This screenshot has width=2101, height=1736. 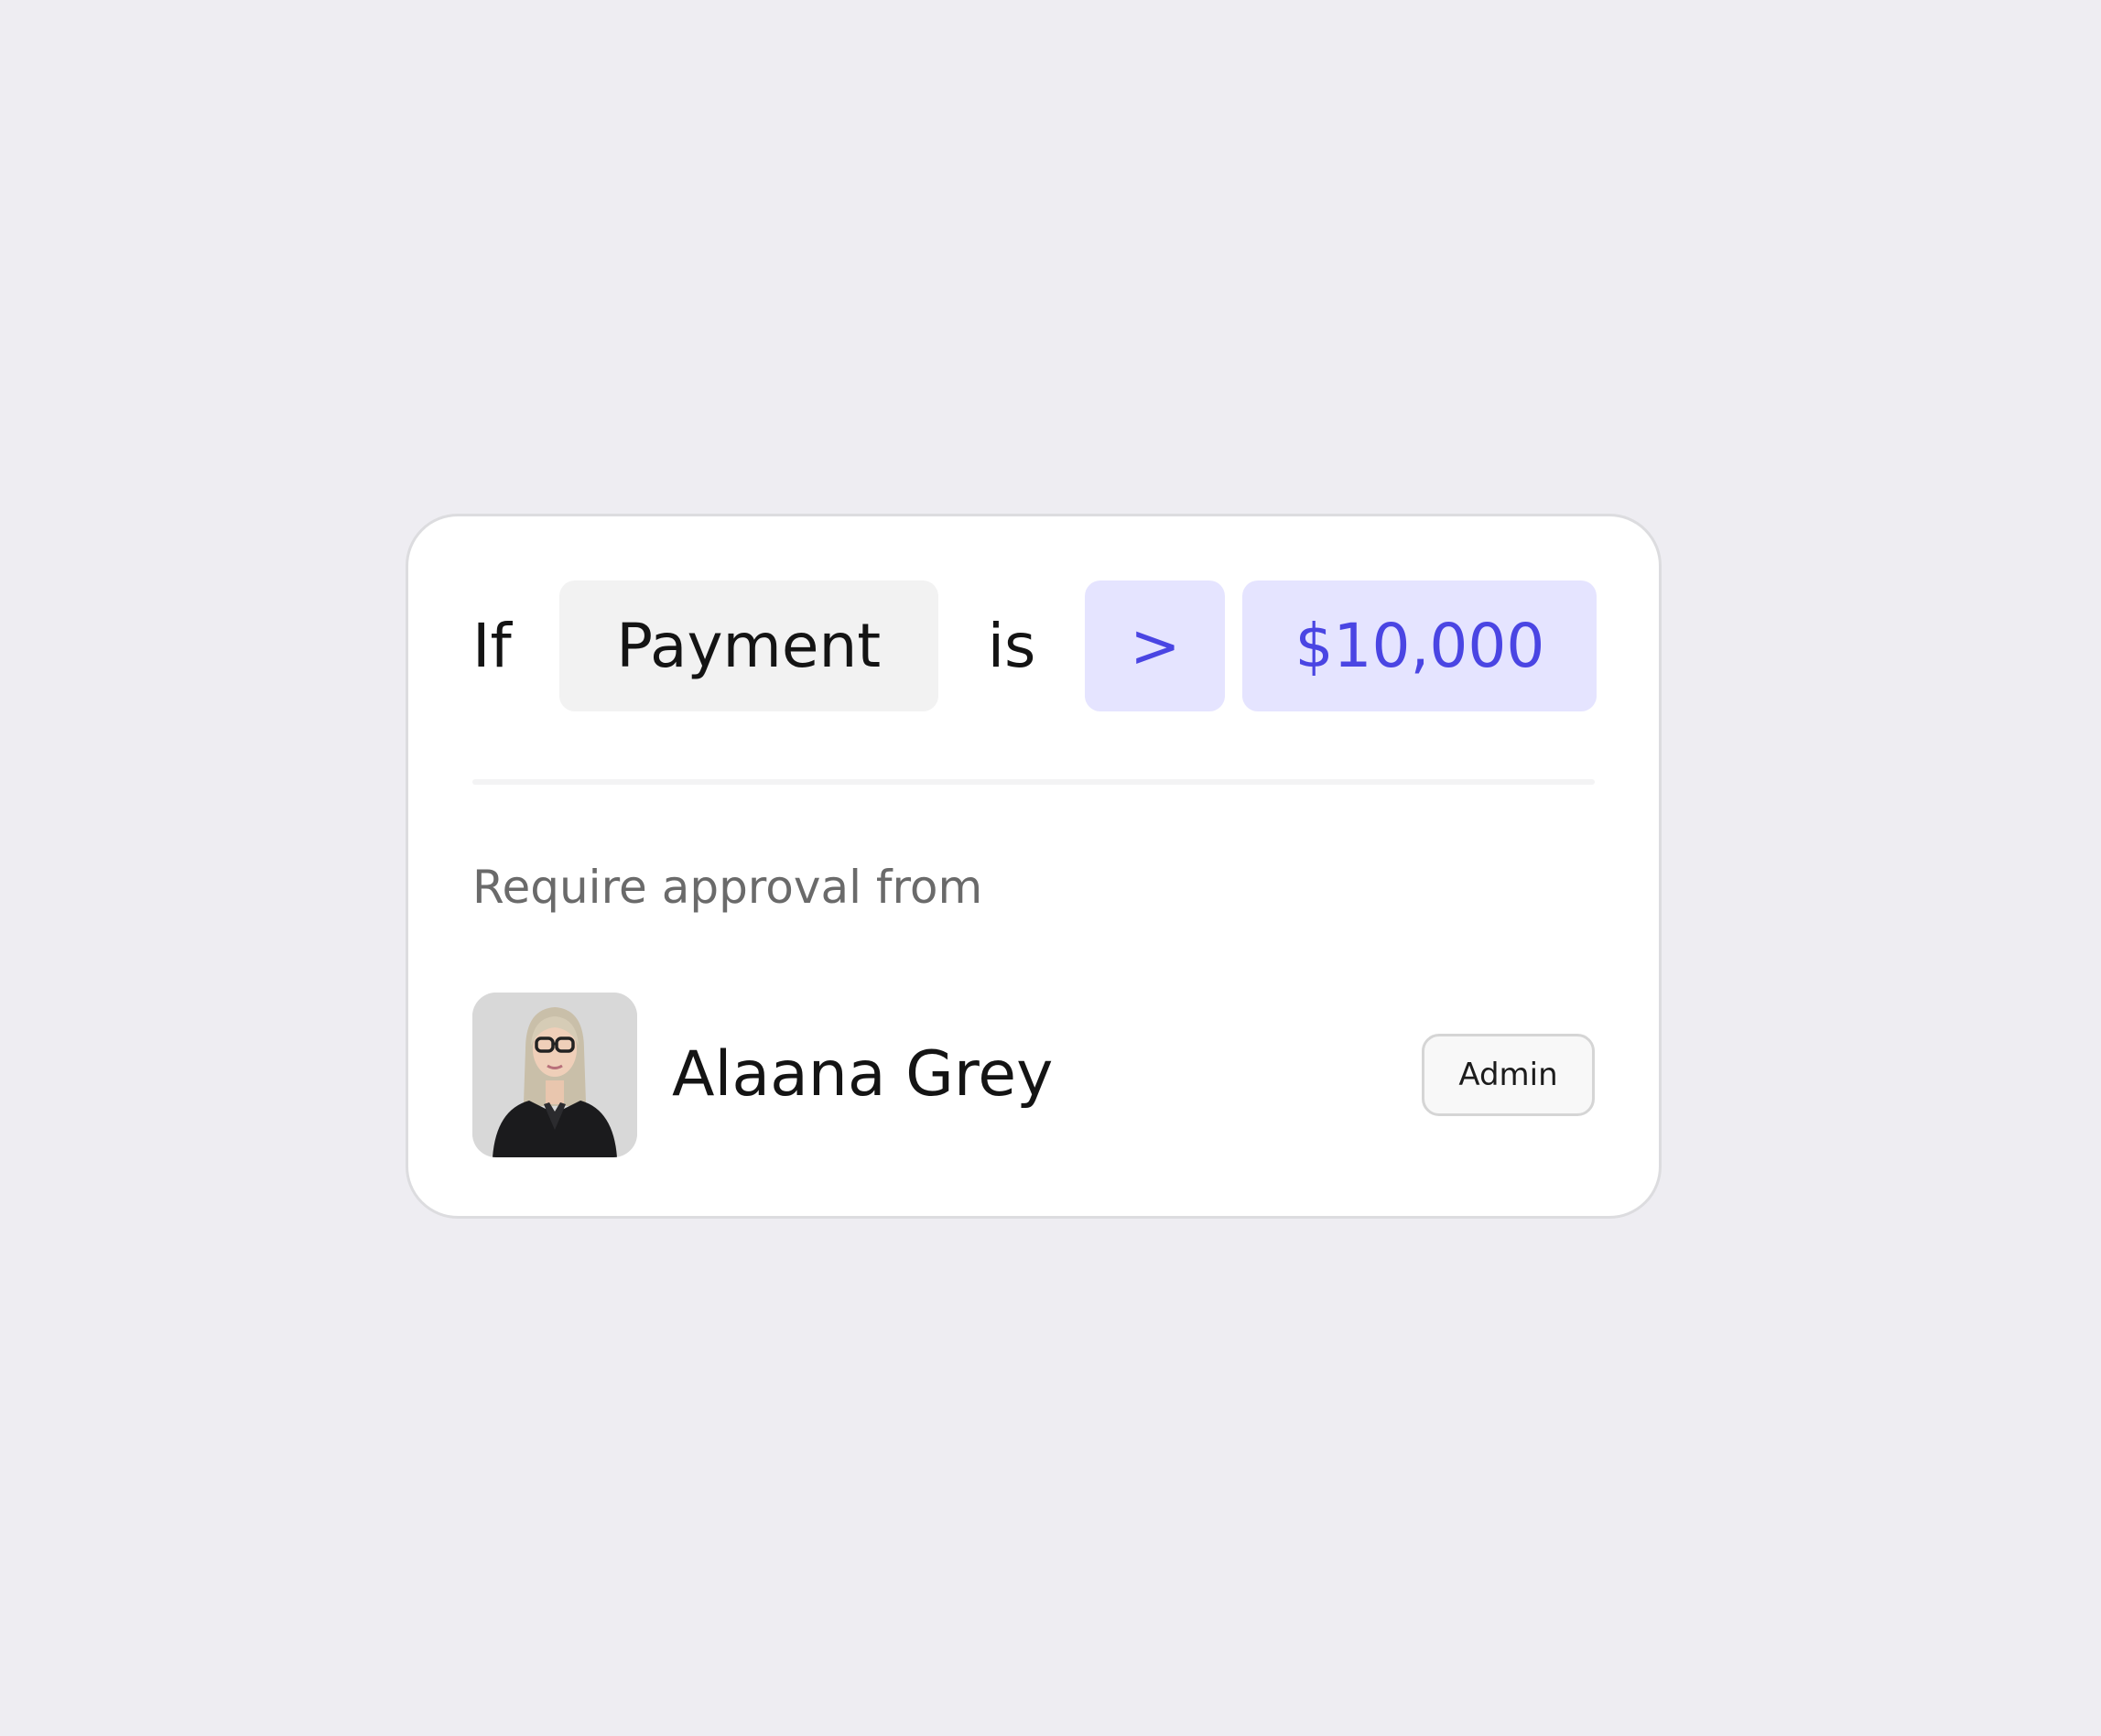 What do you see at coordinates (1012, 646) in the screenshot?
I see `is-keyword: is` at bounding box center [1012, 646].